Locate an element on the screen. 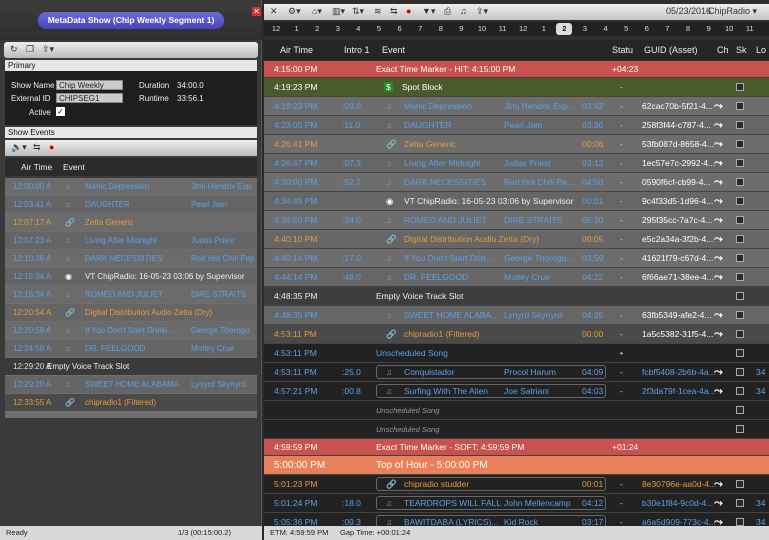 The height and width of the screenshot is (540, 769). music-icon: ♫ is located at coordinates (463, 11).